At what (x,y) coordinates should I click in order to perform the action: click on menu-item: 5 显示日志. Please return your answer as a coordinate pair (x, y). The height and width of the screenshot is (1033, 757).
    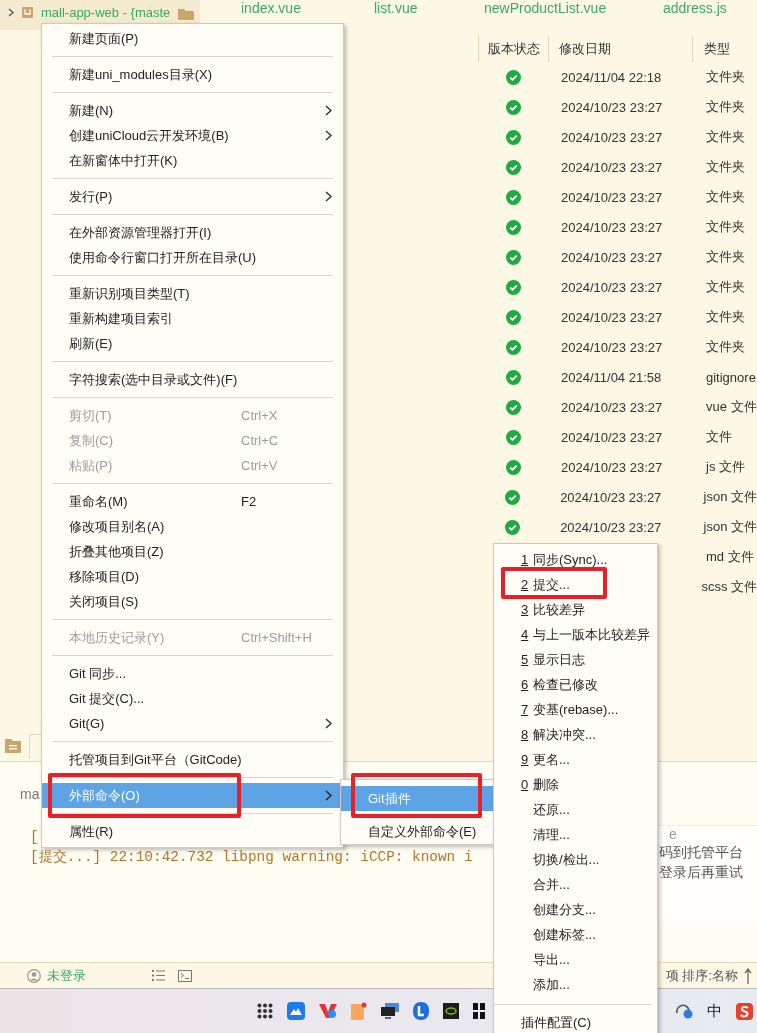
    Looking at the image, I should click on (575, 659).